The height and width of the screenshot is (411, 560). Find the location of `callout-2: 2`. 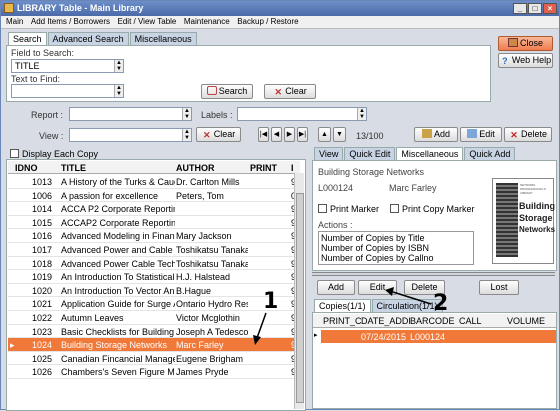

callout-2: 2 is located at coordinates (441, 303).